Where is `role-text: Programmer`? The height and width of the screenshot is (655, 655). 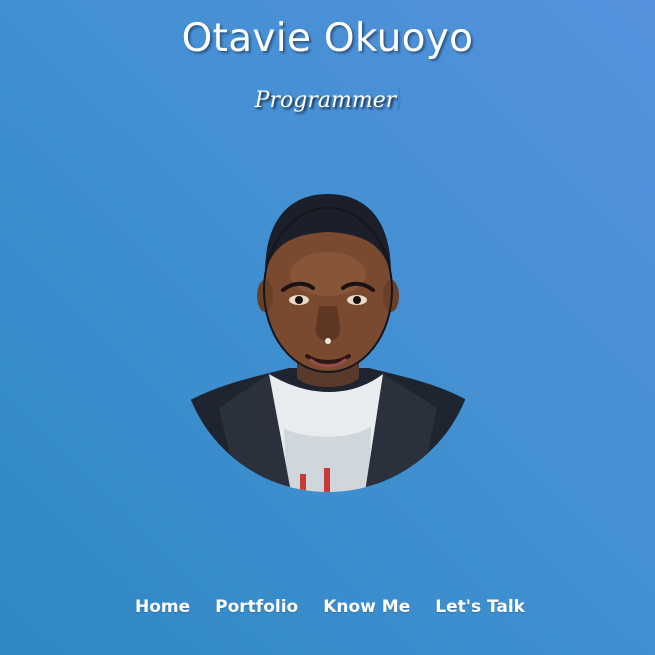
role-text: Programmer is located at coordinates (325, 100).